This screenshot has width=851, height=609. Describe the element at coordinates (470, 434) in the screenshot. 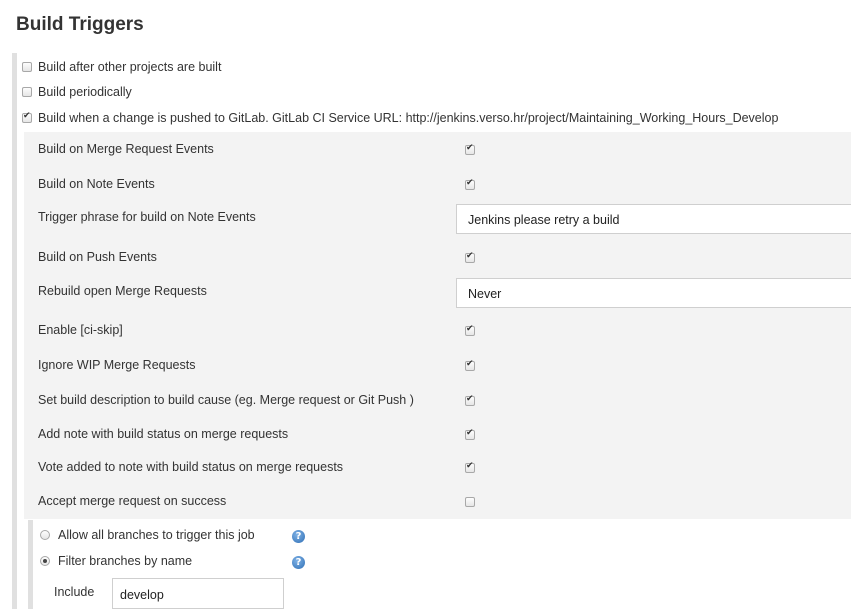

I see `add-note-checkbox` at that location.